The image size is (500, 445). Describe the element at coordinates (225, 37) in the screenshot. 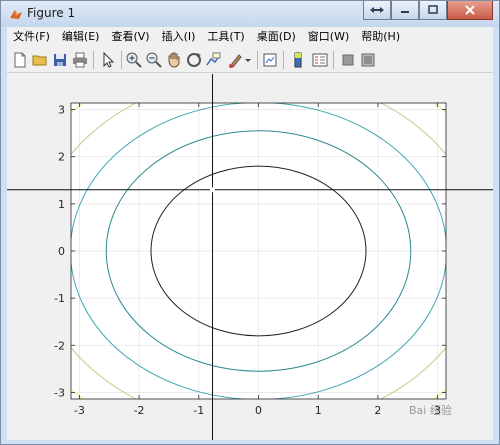

I see `menu-tools: 工具(T)` at that location.